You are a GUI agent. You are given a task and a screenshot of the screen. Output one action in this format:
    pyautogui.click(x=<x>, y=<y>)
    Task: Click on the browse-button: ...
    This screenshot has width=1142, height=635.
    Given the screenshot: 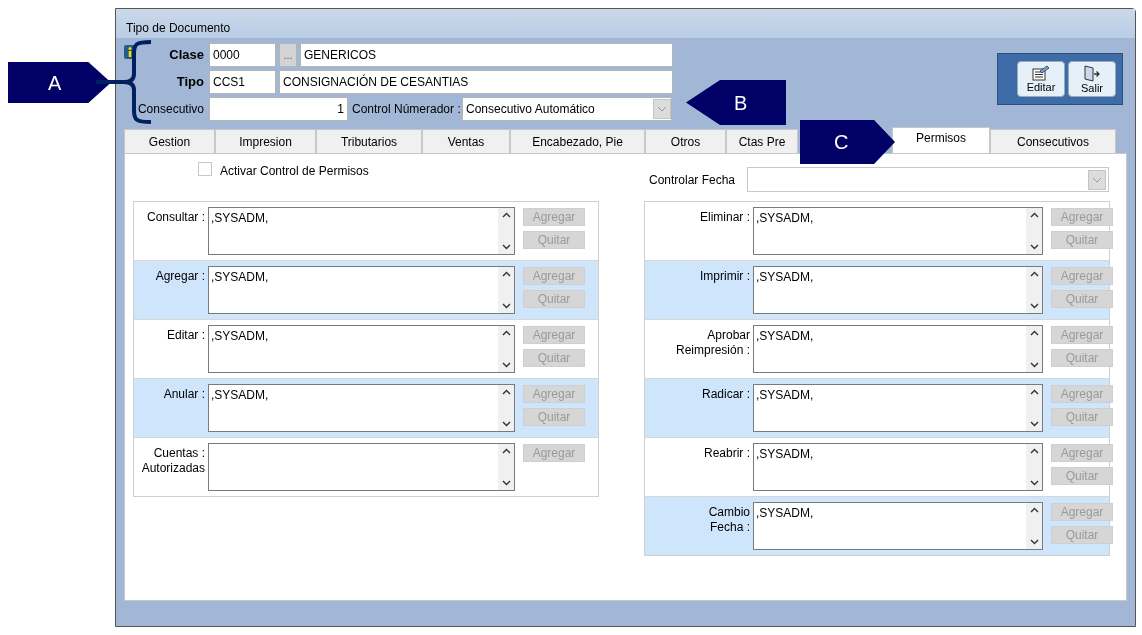 What is the action you would take?
    pyautogui.click(x=288, y=55)
    